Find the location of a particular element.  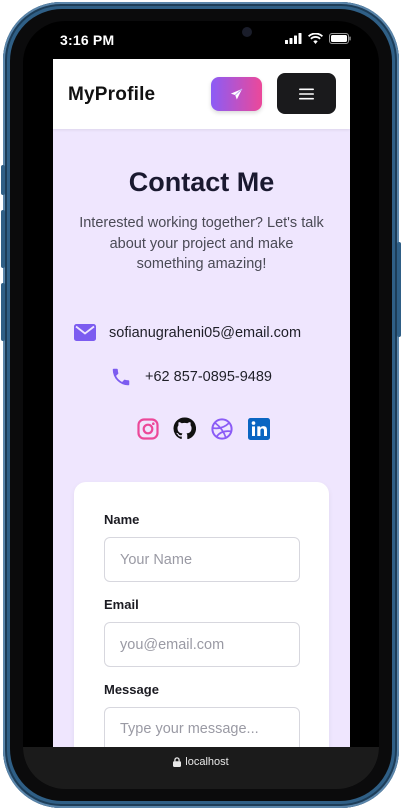

phone-text: +62 857-0895-9489 is located at coordinates (208, 377).